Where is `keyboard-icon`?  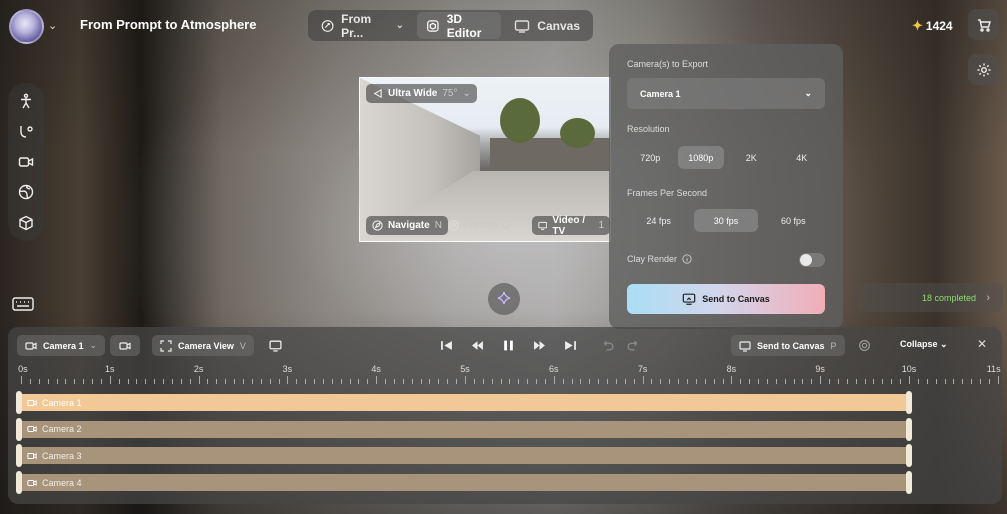 keyboard-icon is located at coordinates (23, 303).